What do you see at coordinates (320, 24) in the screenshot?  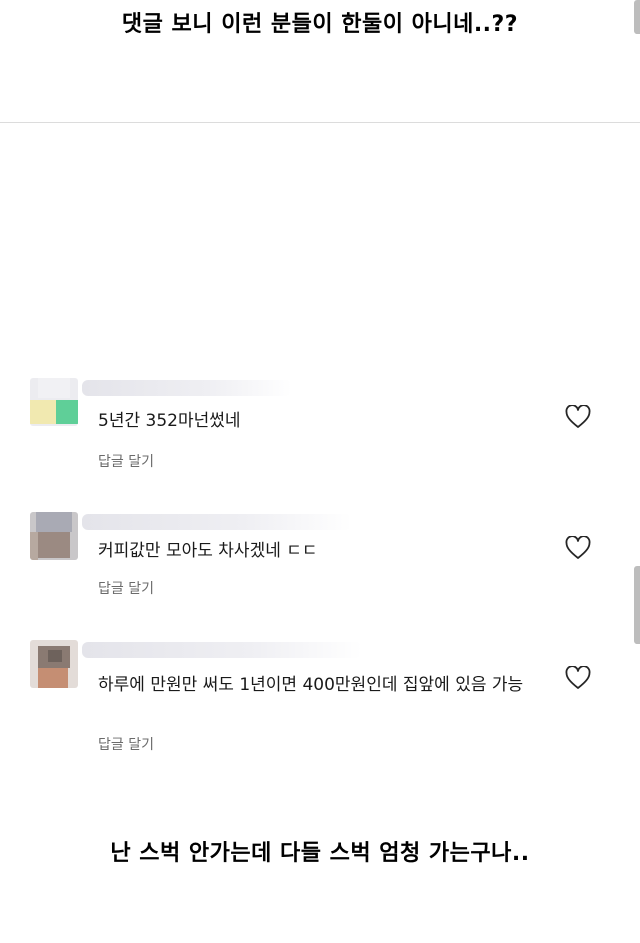 I see `top-caption: 댓글 보니 이런 분들이 한둘이 아니네..??` at bounding box center [320, 24].